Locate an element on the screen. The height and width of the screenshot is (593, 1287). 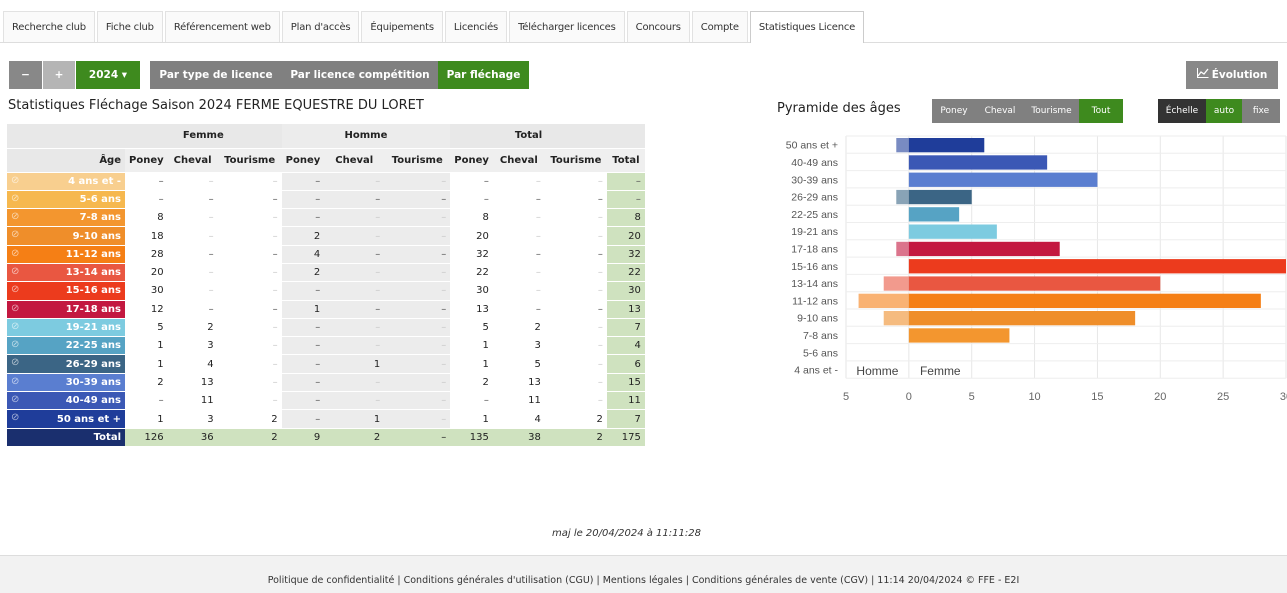
tab-referencement-web: Référencement web is located at coordinates (222, 26).